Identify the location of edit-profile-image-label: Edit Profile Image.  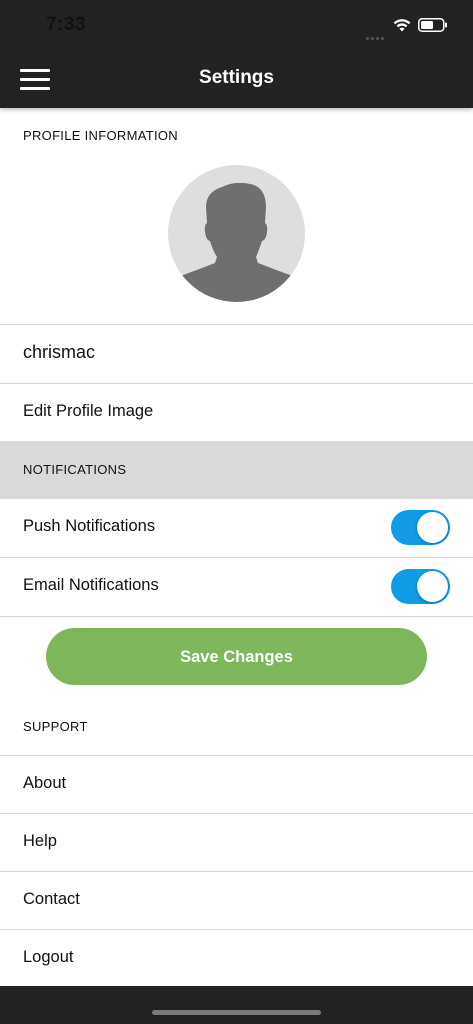
(88, 411).